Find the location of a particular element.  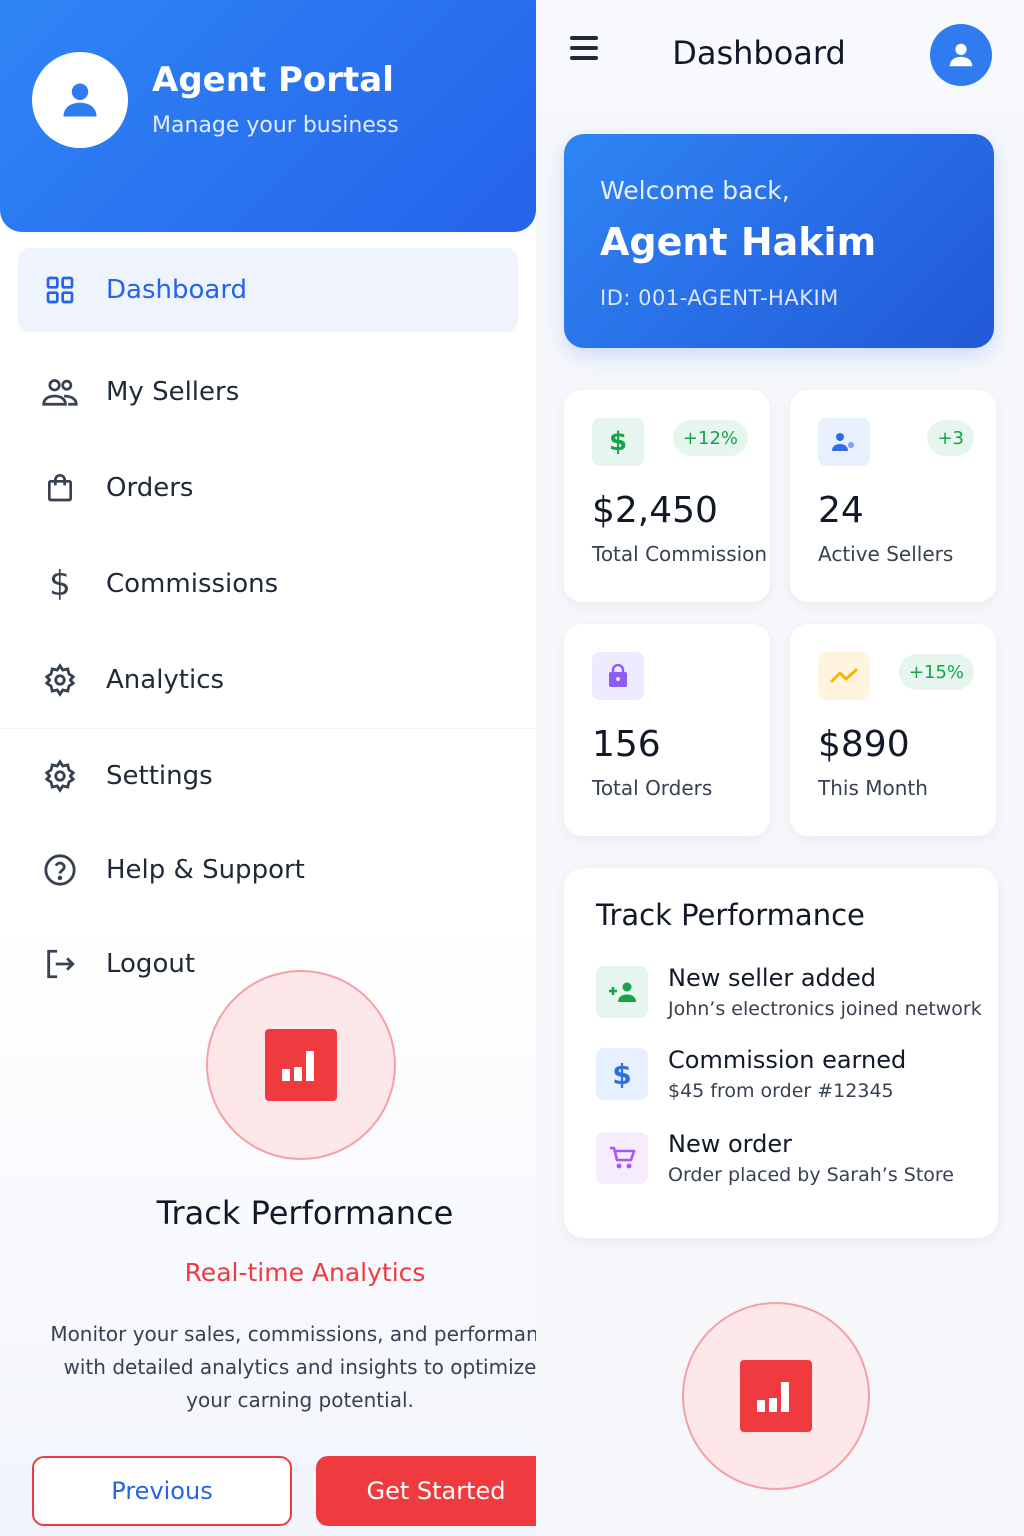

users-icon is located at coordinates (60, 392).